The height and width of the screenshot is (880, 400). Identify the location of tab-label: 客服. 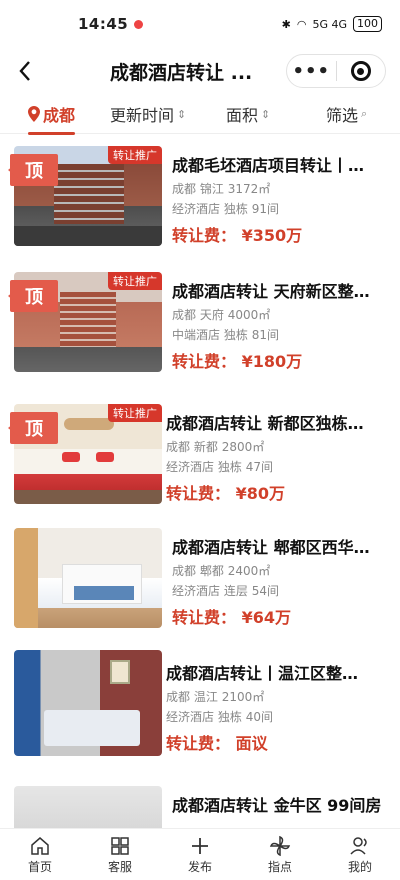
(119, 866).